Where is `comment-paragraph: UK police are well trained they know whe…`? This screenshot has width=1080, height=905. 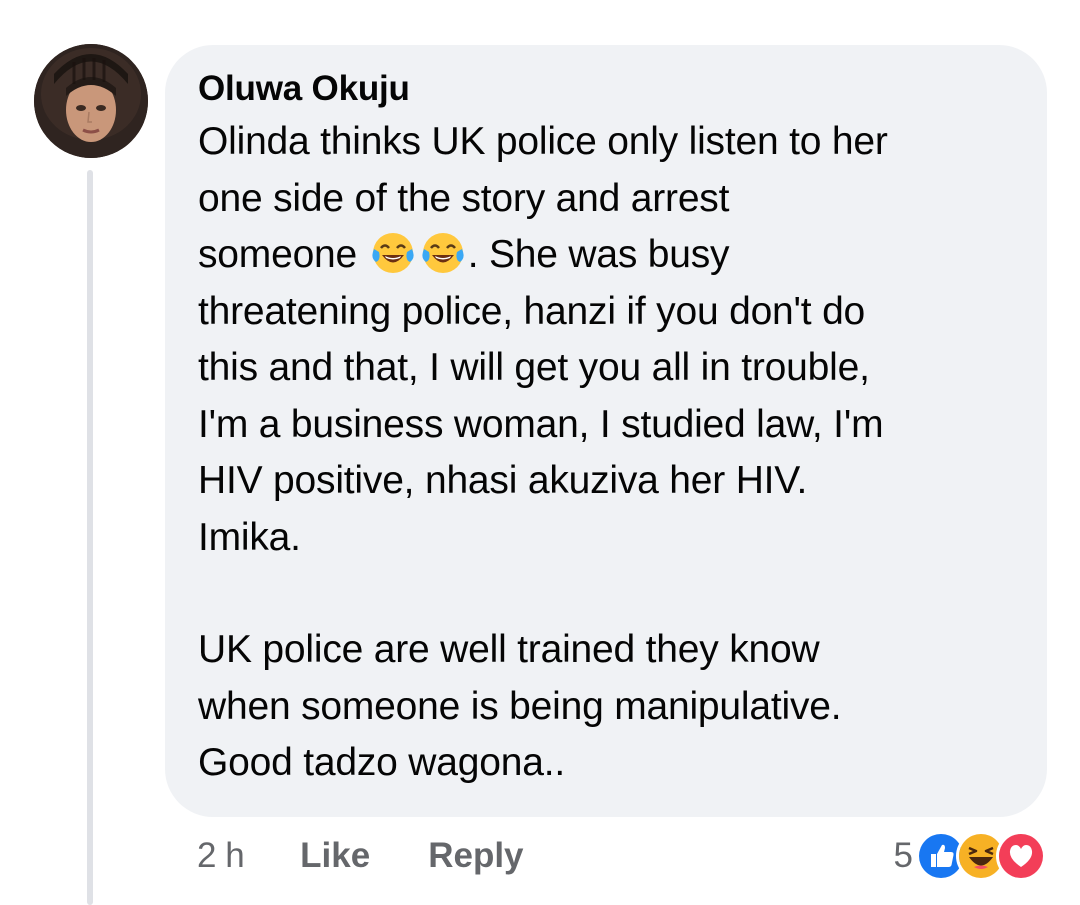 comment-paragraph: UK police are well trained they know whe… is located at coordinates (520, 706).